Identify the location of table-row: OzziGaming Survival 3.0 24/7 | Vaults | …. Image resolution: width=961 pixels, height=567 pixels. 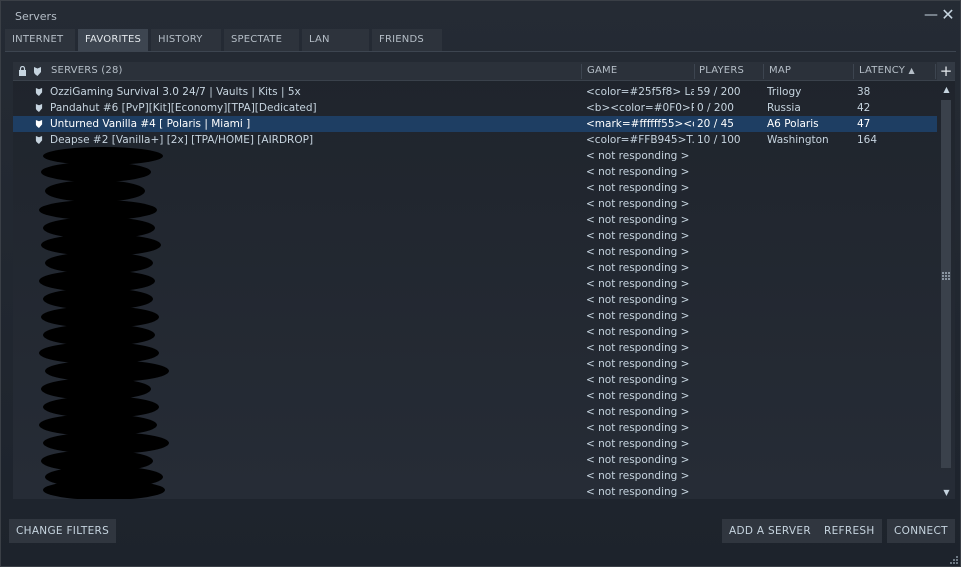
(475, 92).